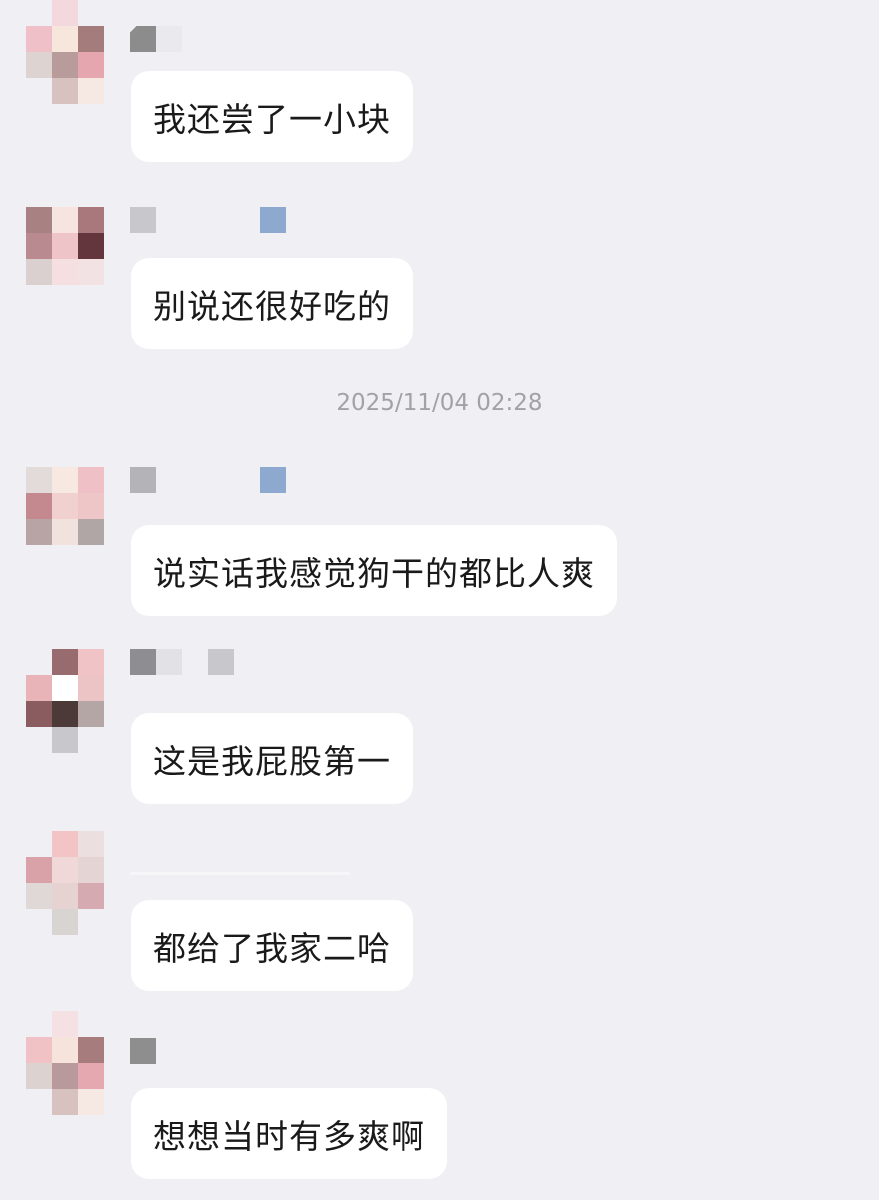 This screenshot has width=879, height=1200. Describe the element at coordinates (374, 570) in the screenshot. I see `message-bubble: 说实话我感觉狗干的都比人爽` at that location.